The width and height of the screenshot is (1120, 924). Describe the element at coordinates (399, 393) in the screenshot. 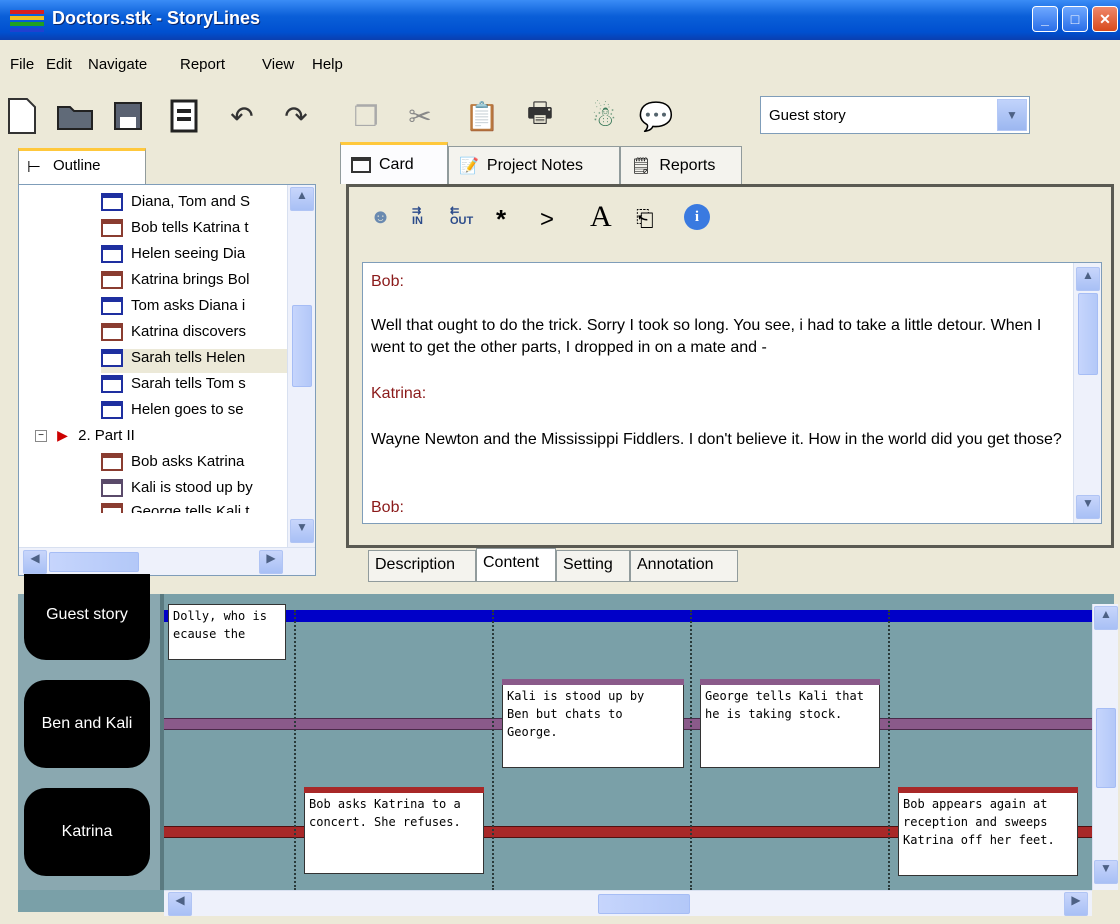

I see `speaker-label: Katrina:` at that location.